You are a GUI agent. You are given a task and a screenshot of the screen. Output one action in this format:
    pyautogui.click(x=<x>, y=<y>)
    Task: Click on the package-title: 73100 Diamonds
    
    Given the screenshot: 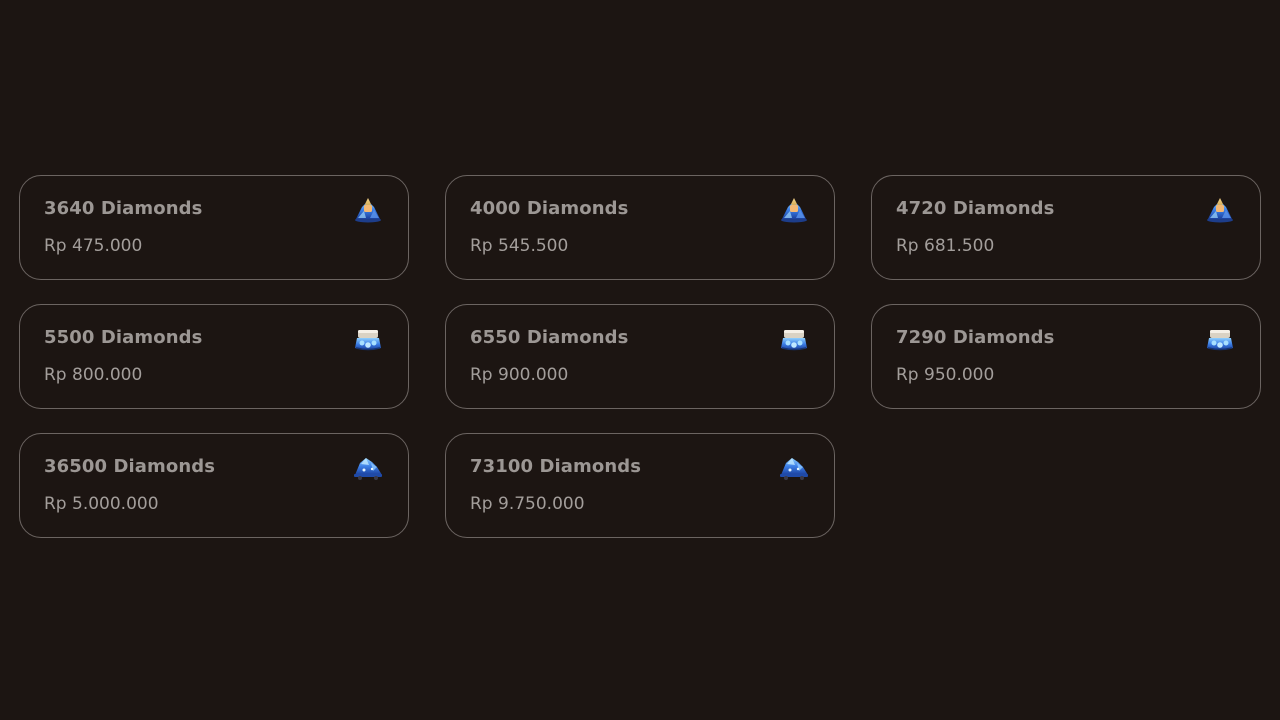 What is the action you would take?
    pyautogui.click(x=556, y=466)
    